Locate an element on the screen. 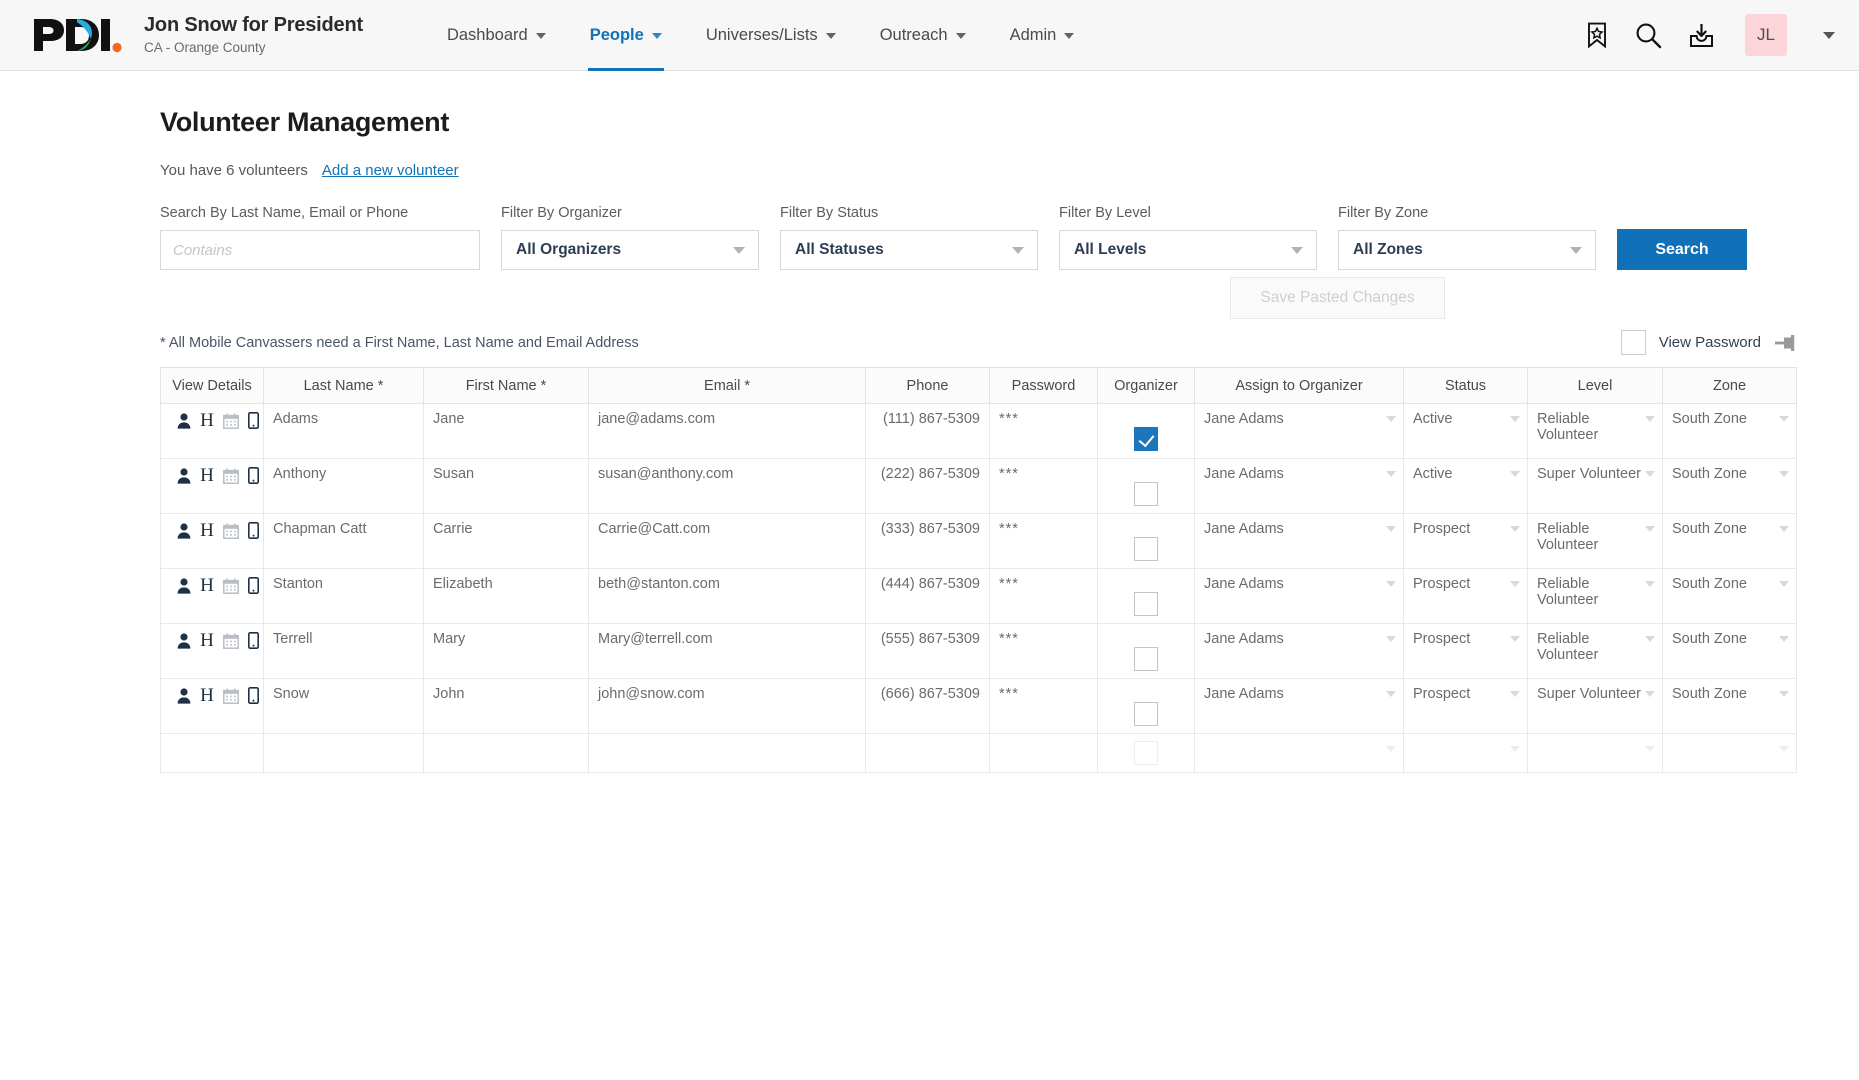 Image resolution: width=1859 pixels, height=1080 pixels. cell-phone: (555) 867-5309 is located at coordinates (927, 651).